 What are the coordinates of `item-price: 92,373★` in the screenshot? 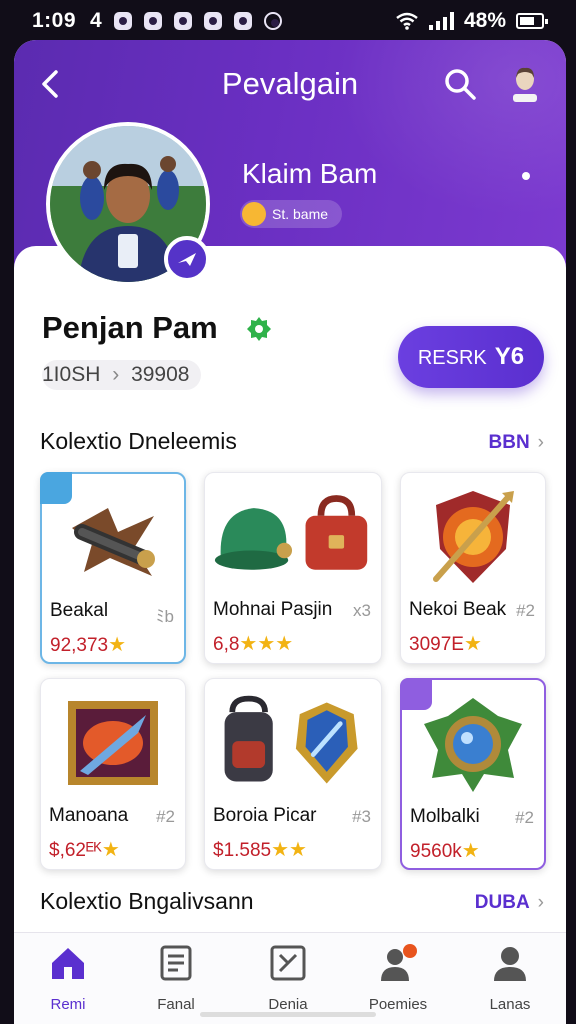 It's located at (88, 644).